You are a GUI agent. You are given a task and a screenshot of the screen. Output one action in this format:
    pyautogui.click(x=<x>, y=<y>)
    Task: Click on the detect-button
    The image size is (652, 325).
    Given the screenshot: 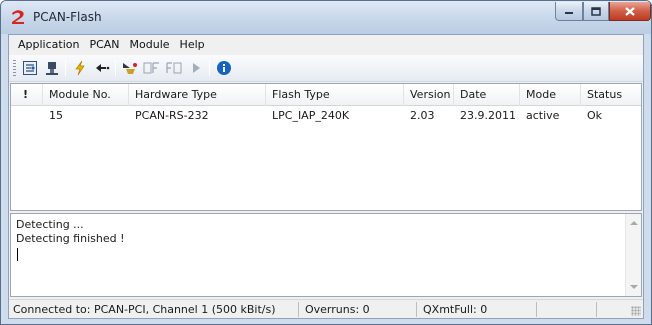 What is the action you would take?
    pyautogui.click(x=80, y=68)
    